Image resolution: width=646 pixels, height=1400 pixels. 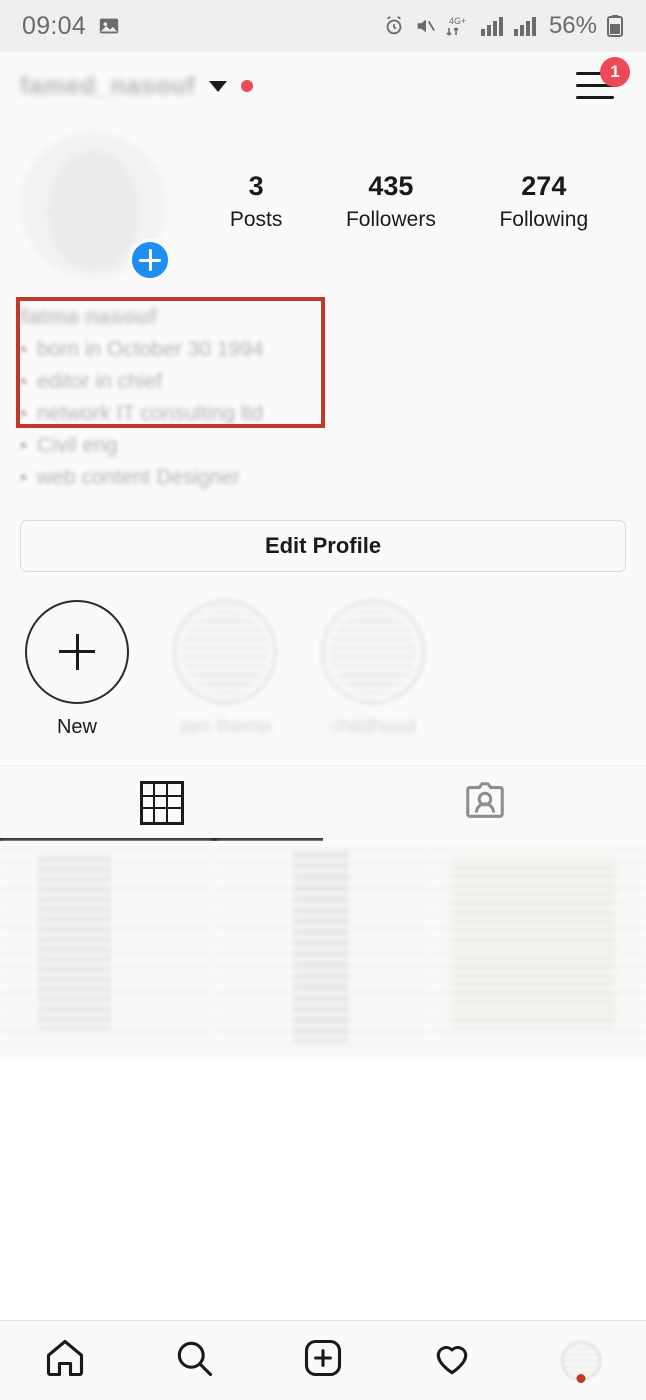 I want to click on nav-activity, so click(x=452, y=1360).